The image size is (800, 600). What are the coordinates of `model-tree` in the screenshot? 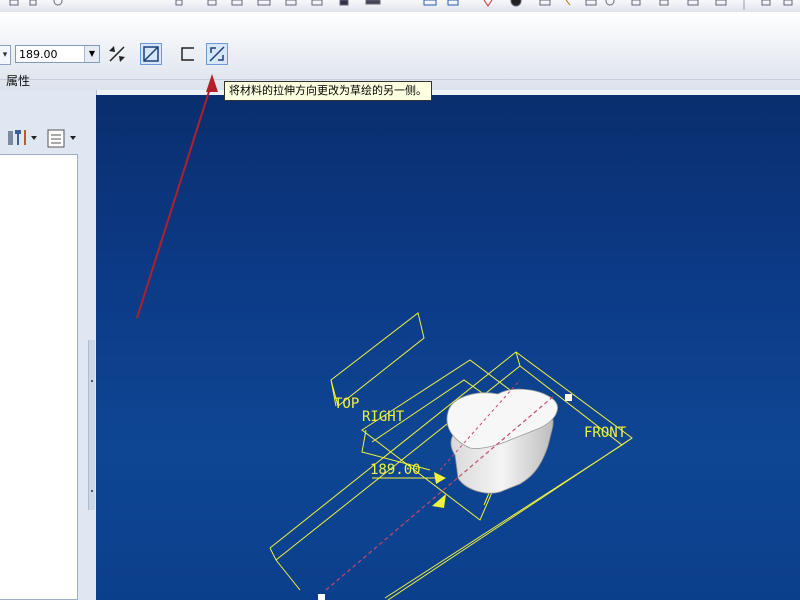 It's located at (39, 377).